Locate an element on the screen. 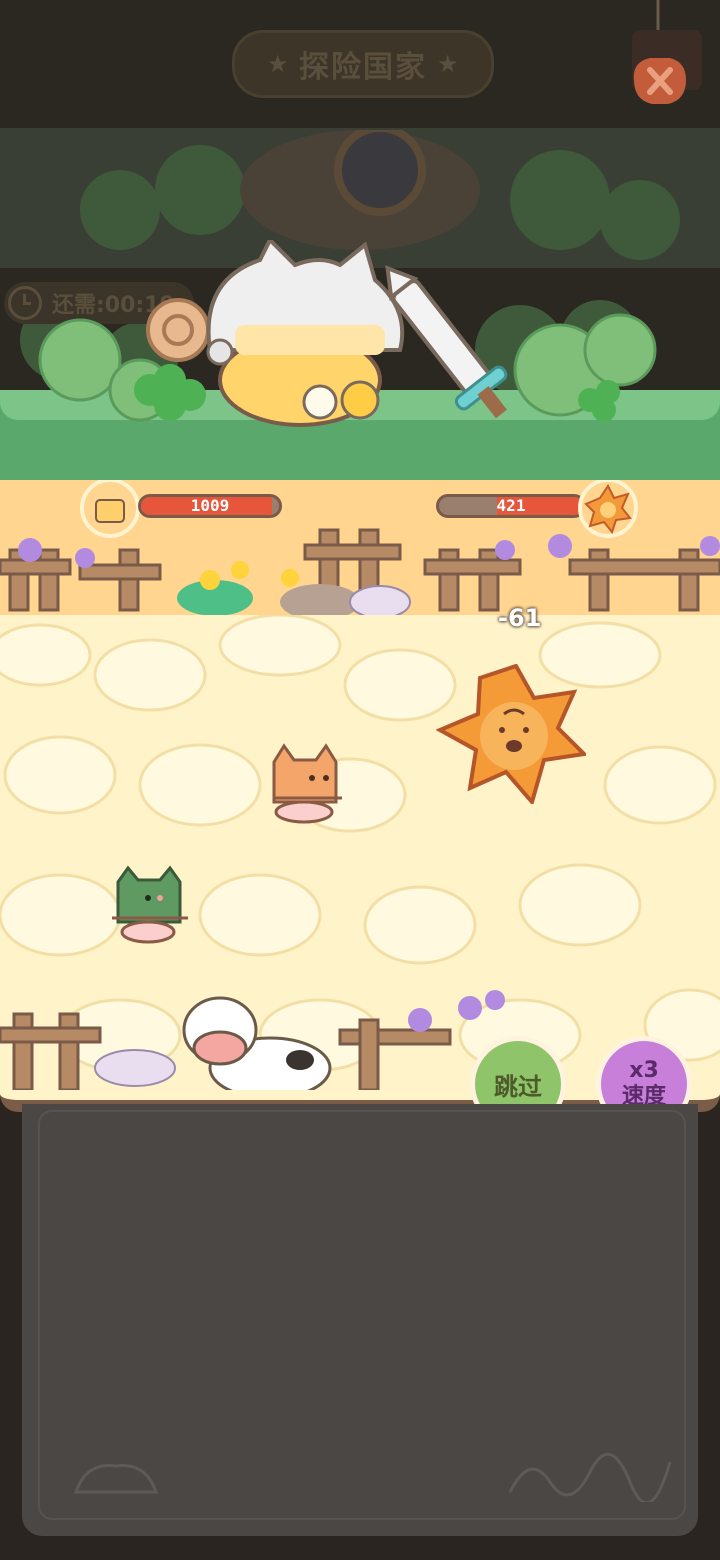  enemy-hp-value: 421 is located at coordinates (511, 505).